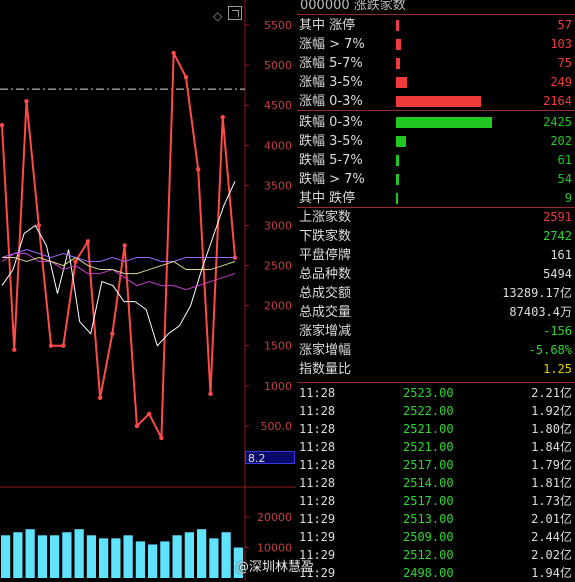 This screenshot has height=582, width=575. I want to click on y-tick-label: 5000, so click(278, 65).